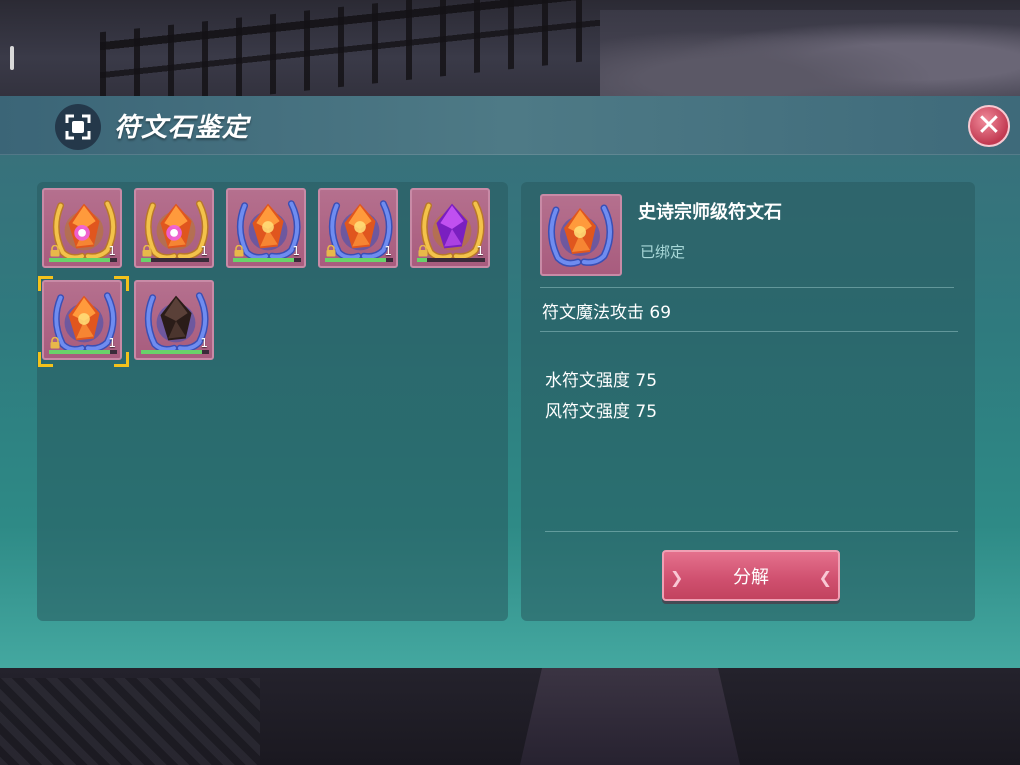 This screenshot has height=765, width=1020. Describe the element at coordinates (130, 721) in the screenshot. I see `structure-decoration` at that location.